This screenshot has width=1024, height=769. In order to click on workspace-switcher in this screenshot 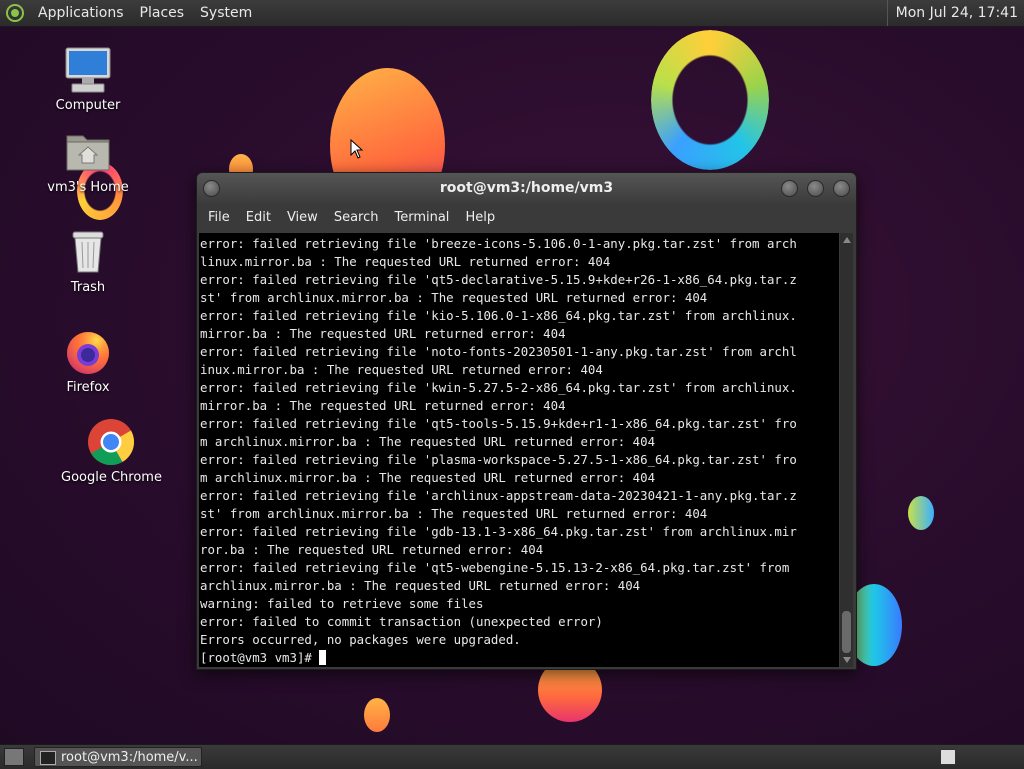, I will do `click(948, 757)`.